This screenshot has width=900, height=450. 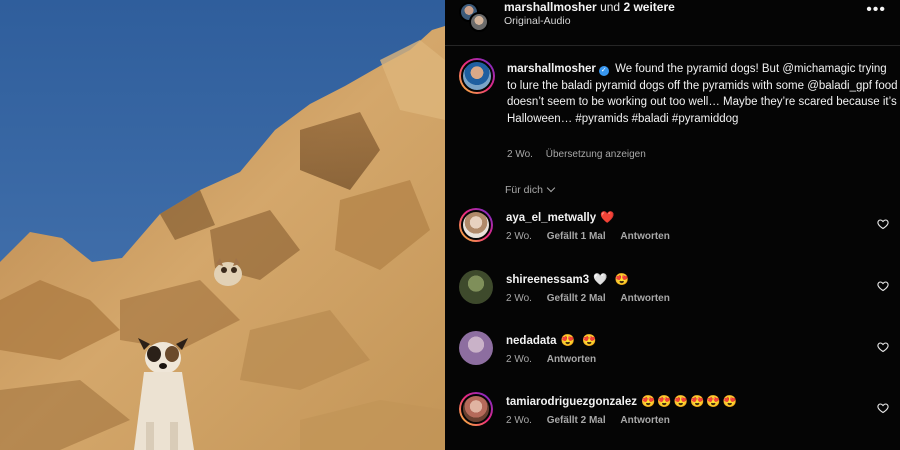 What do you see at coordinates (876, 10) in the screenshot?
I see `more-options-icon: •••` at bounding box center [876, 10].